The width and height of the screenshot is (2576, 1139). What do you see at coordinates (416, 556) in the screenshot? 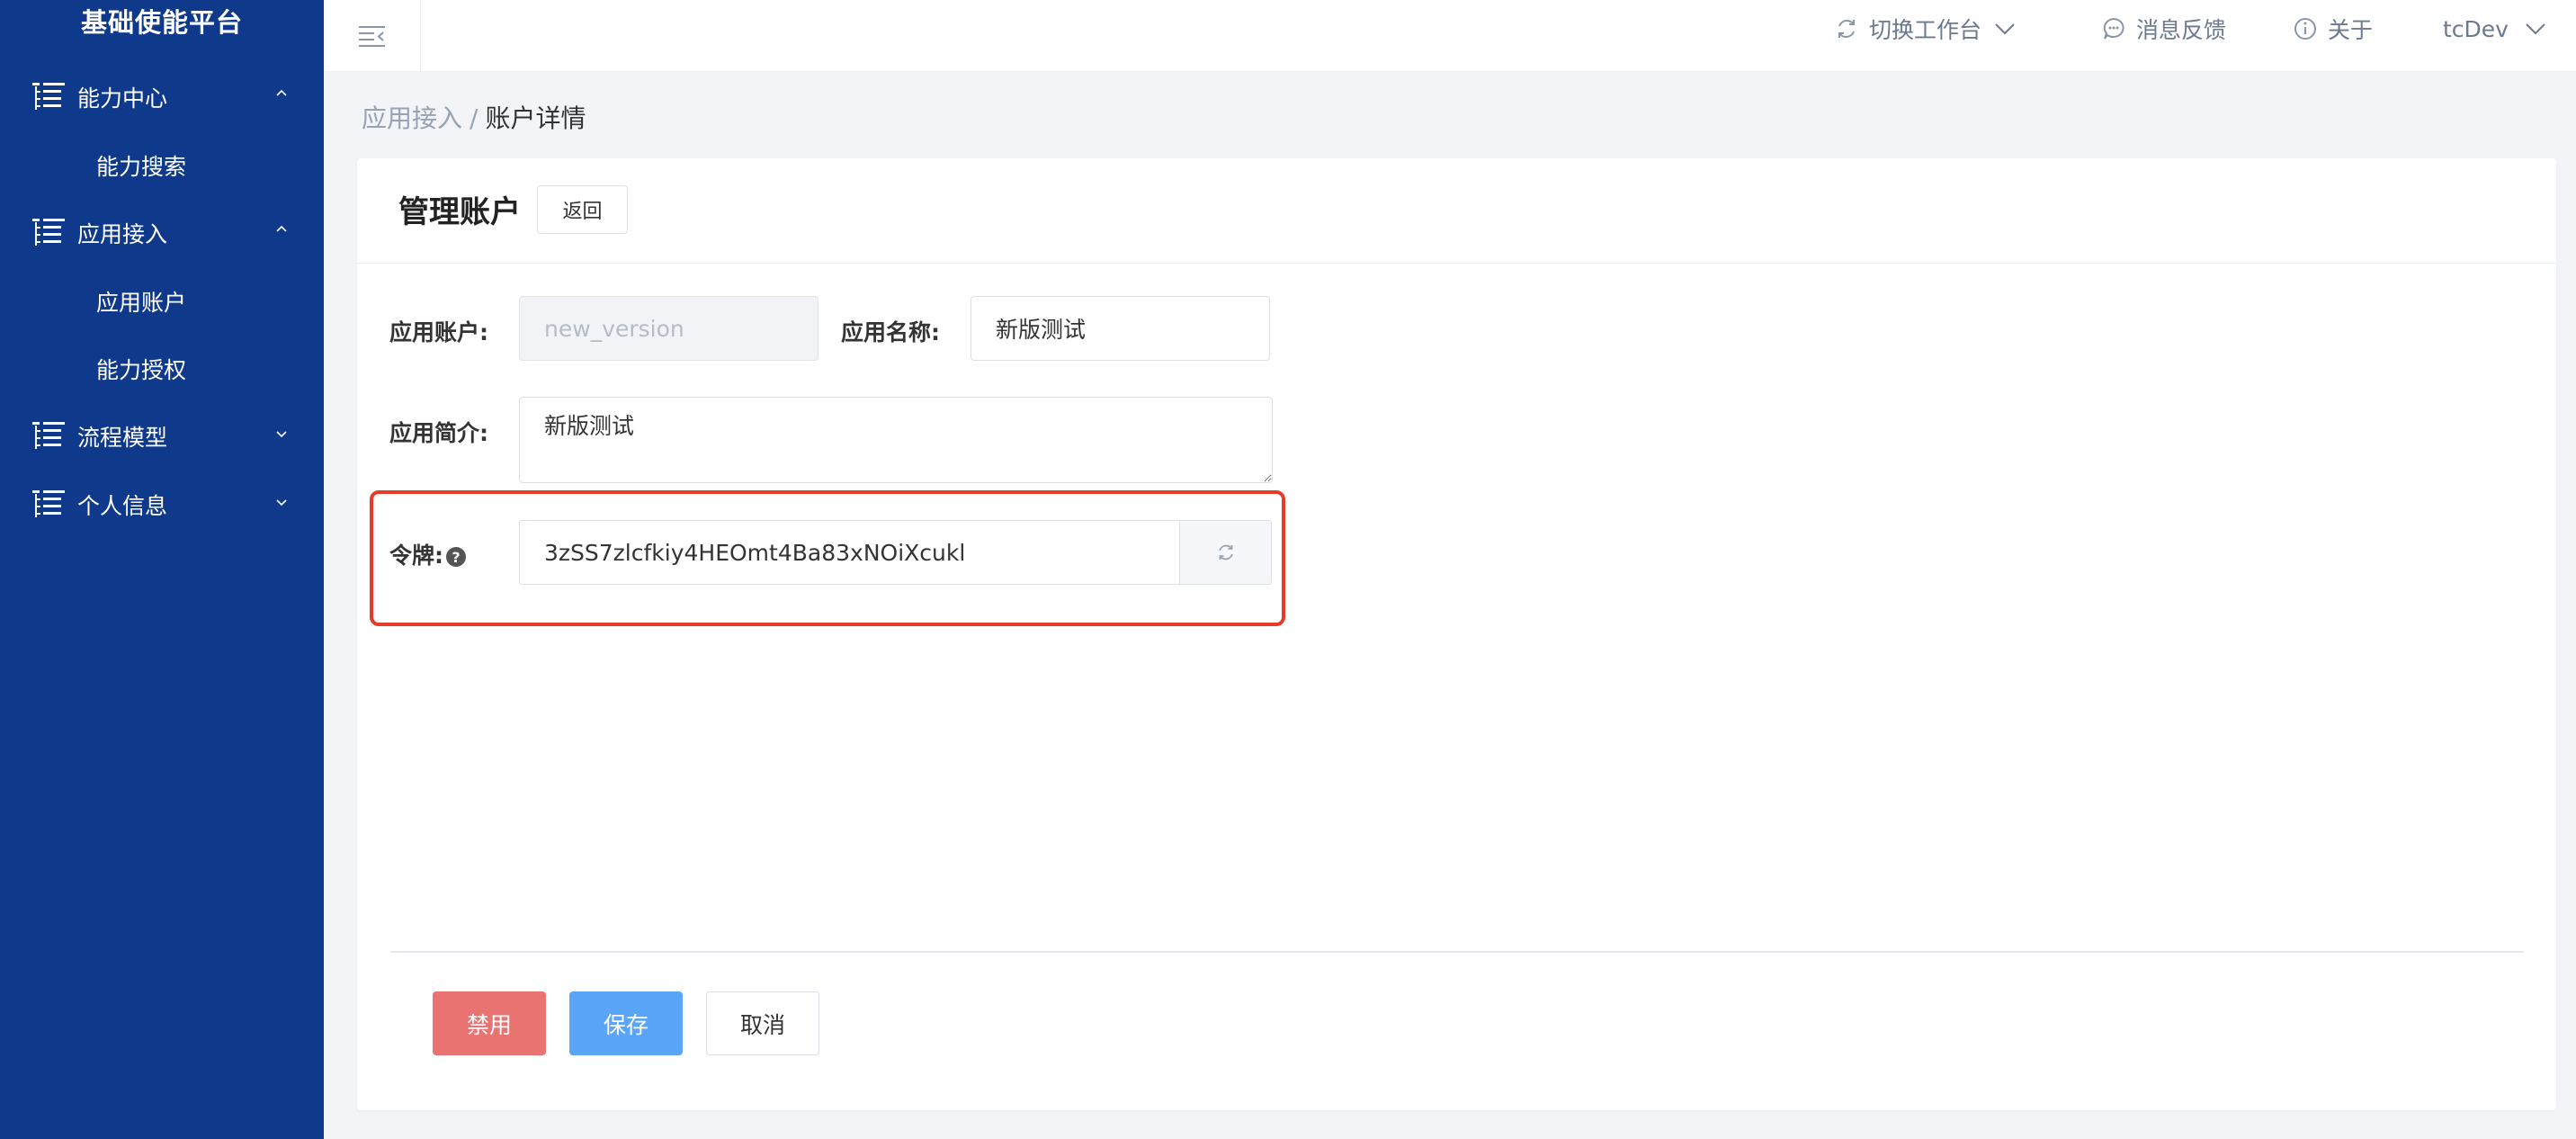
I see `token-label-text: 令牌:` at bounding box center [416, 556].